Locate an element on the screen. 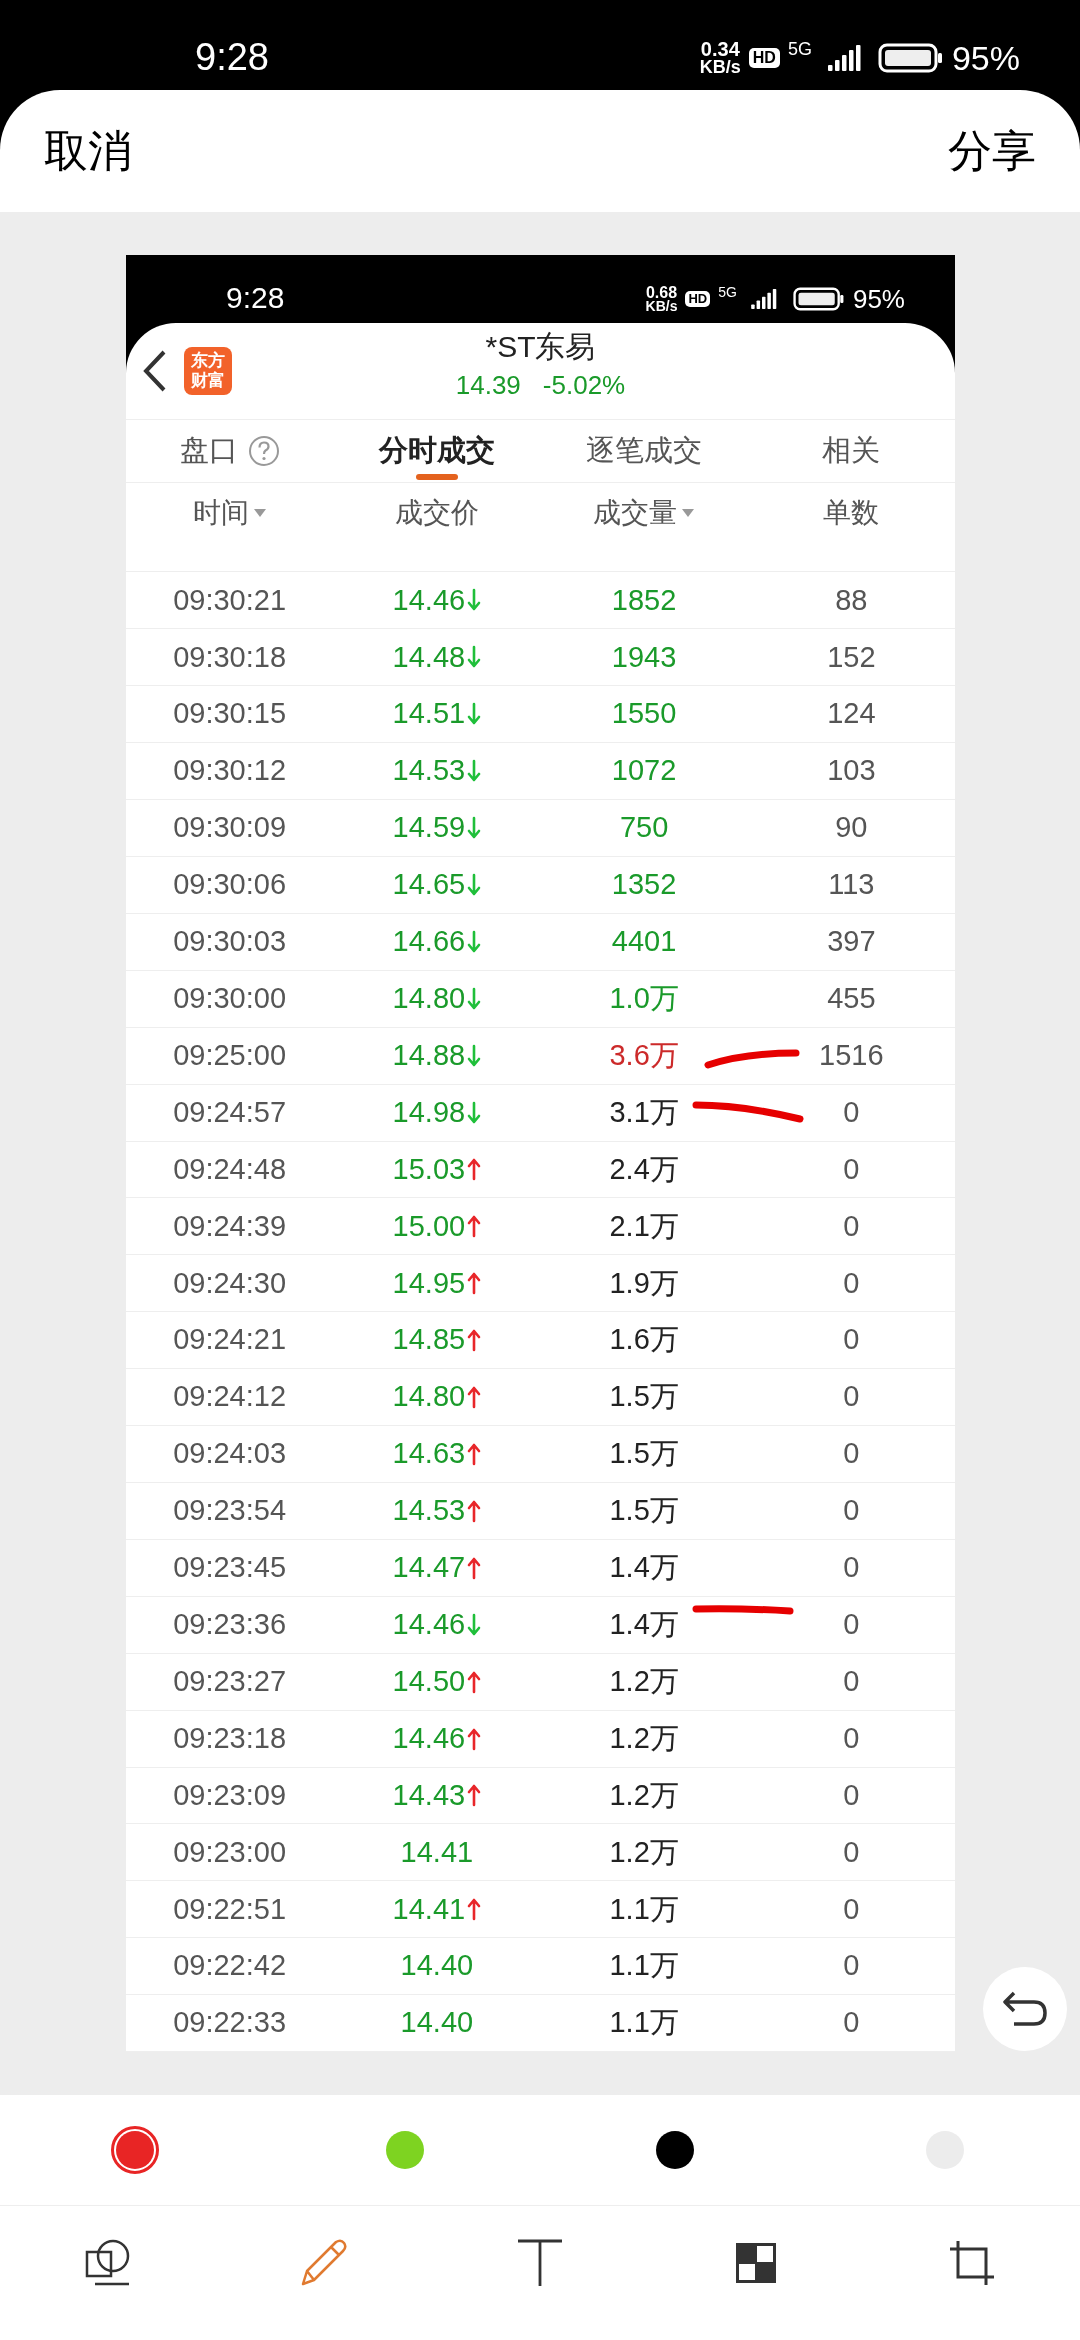 Image resolution: width=1080 pixels, height=2340 pixels. price-cell-text: 14.59 is located at coordinates (429, 828).